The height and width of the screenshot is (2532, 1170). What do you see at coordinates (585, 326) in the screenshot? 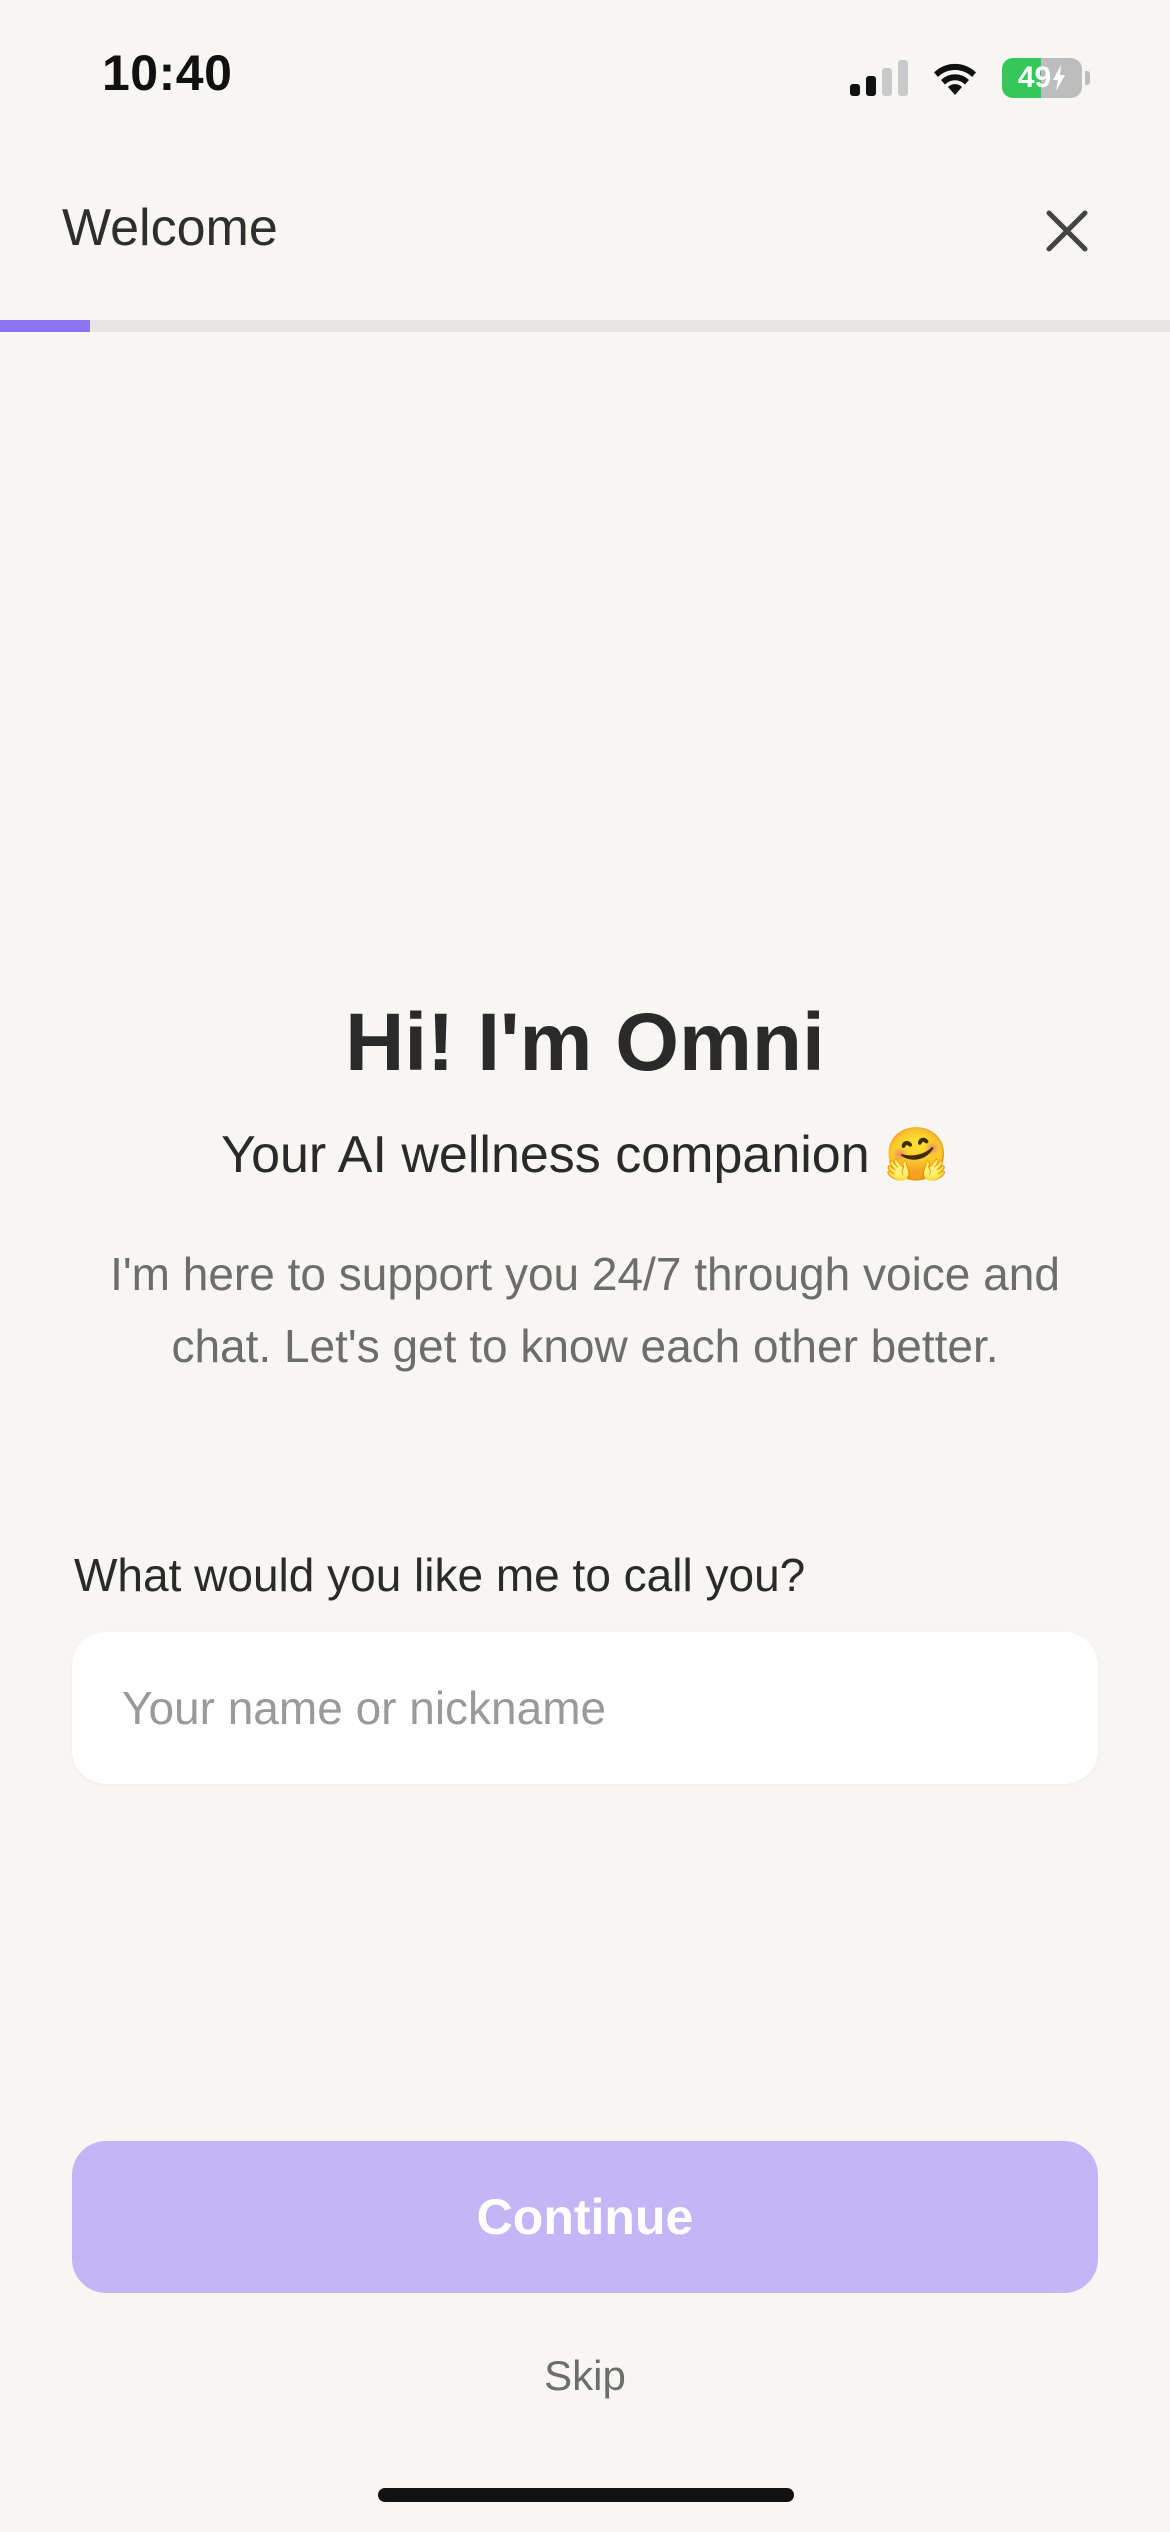
I see `onboarding-progress-bar` at bounding box center [585, 326].